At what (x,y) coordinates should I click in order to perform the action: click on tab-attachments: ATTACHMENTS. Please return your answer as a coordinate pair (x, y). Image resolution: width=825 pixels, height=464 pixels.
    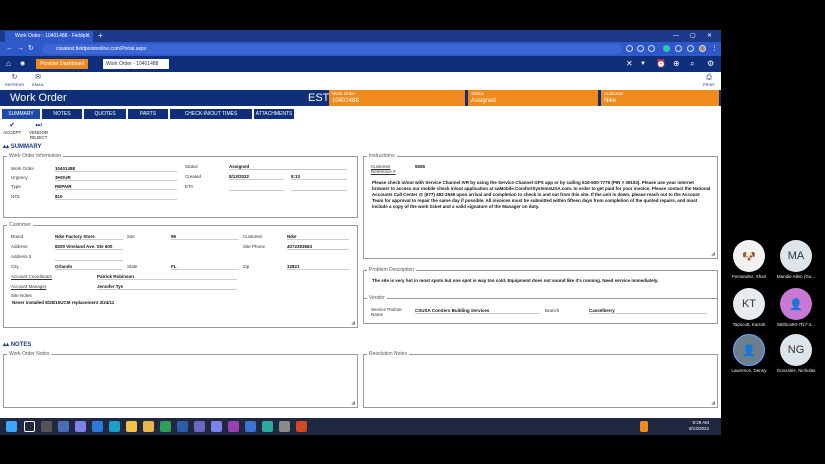
    Looking at the image, I should click on (274, 114).